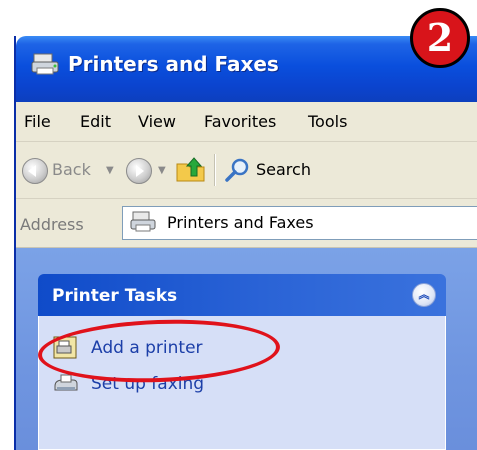 The image size is (477, 450). Describe the element at coordinates (242, 295) in the screenshot. I see `printer-tasks-header: Printer Tasks ︽` at that location.